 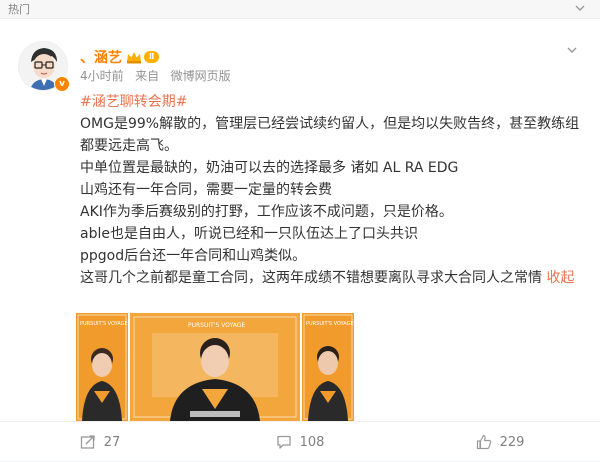 I want to click on author-name: 、涵艺, so click(x=101, y=57).